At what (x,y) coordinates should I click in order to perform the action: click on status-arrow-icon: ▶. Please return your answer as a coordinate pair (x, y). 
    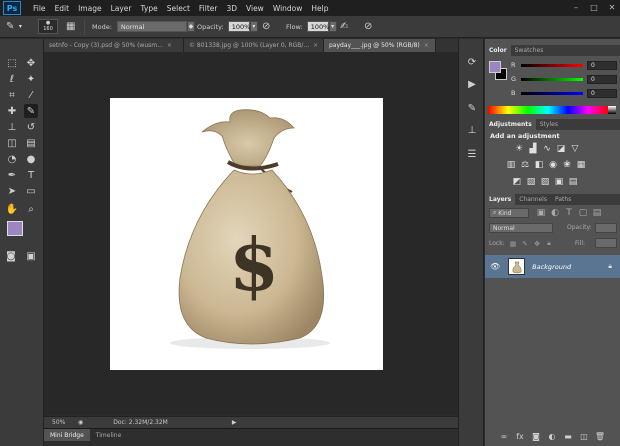
    Looking at the image, I should click on (234, 422).